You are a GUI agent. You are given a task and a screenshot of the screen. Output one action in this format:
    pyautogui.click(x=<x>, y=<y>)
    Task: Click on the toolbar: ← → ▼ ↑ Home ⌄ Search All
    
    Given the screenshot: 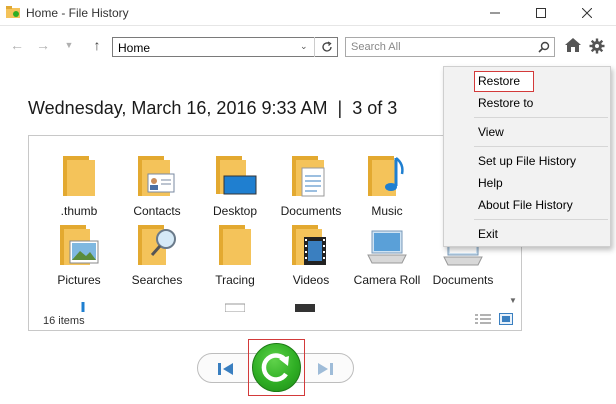 What is the action you would take?
    pyautogui.click(x=308, y=46)
    